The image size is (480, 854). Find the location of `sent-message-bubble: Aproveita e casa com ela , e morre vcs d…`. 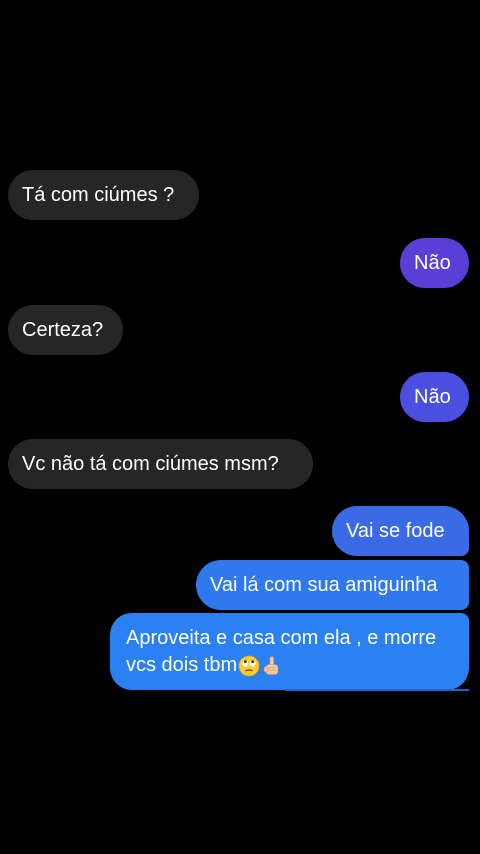

sent-message-bubble: Aproveita e casa com ela , e morre vcs d… is located at coordinates (289, 651).